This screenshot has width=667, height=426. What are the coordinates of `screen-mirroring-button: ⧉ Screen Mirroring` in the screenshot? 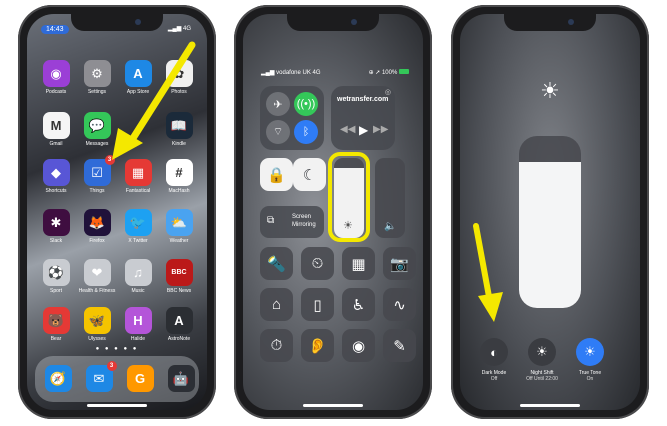 It's located at (292, 222).